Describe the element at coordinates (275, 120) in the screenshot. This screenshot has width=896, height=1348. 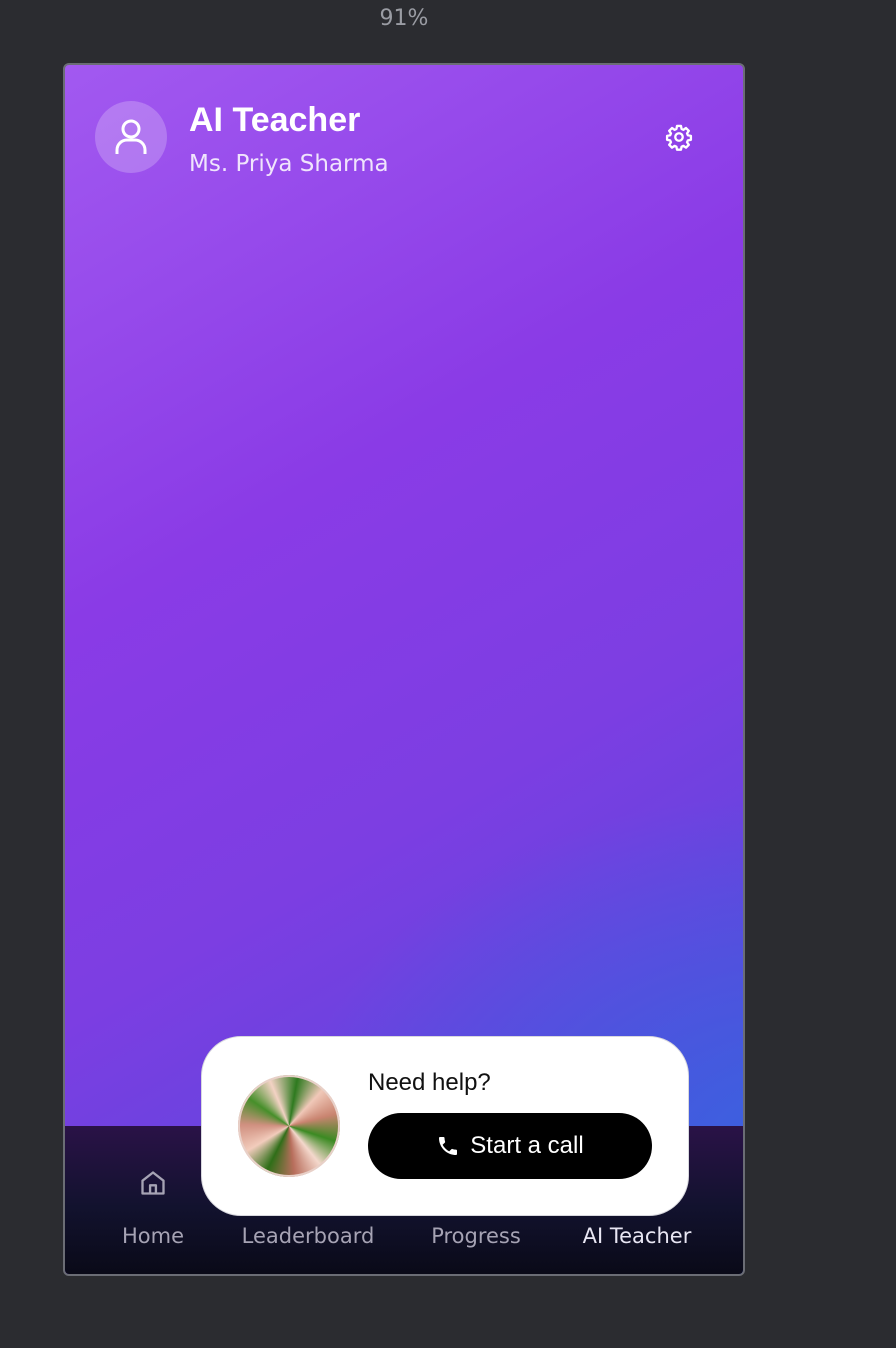
I see `page-title: AI Teacher` at that location.